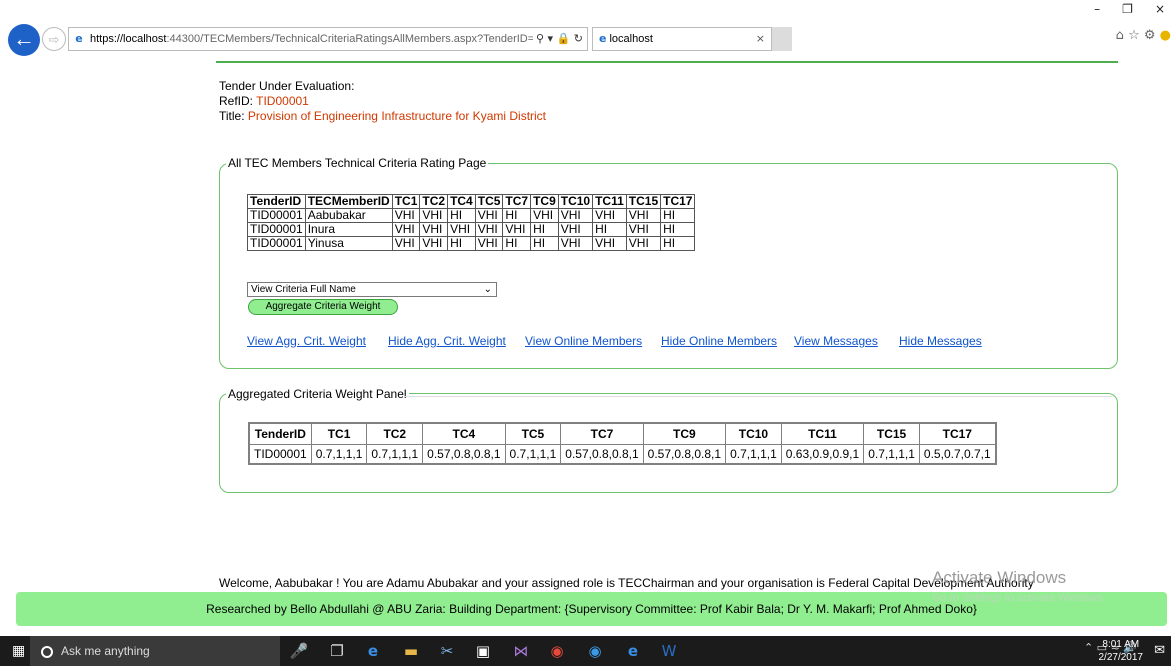  I want to click on hide-online-members-link: Hide Online Members, so click(719, 341).